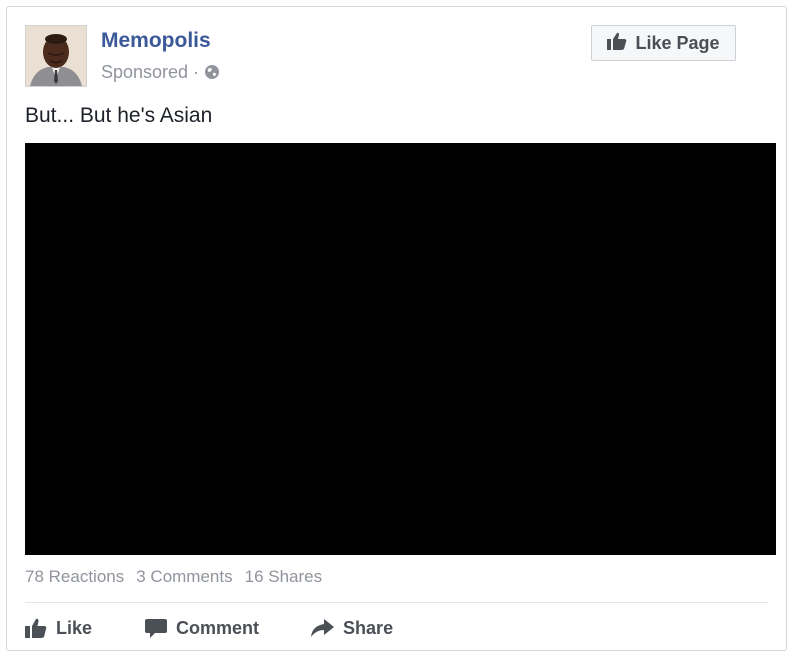  What do you see at coordinates (322, 628) in the screenshot?
I see `share-arrow-icon` at bounding box center [322, 628].